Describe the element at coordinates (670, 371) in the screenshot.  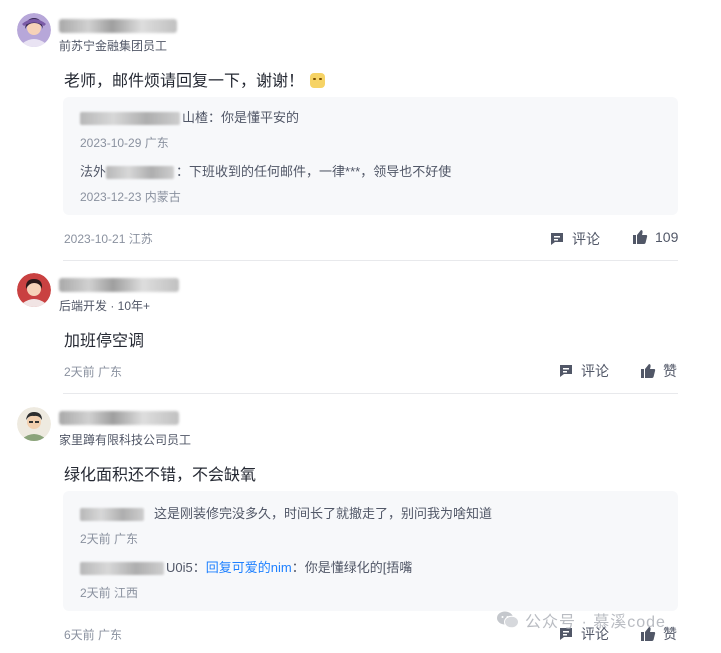
I see `like-label: 赞` at that location.